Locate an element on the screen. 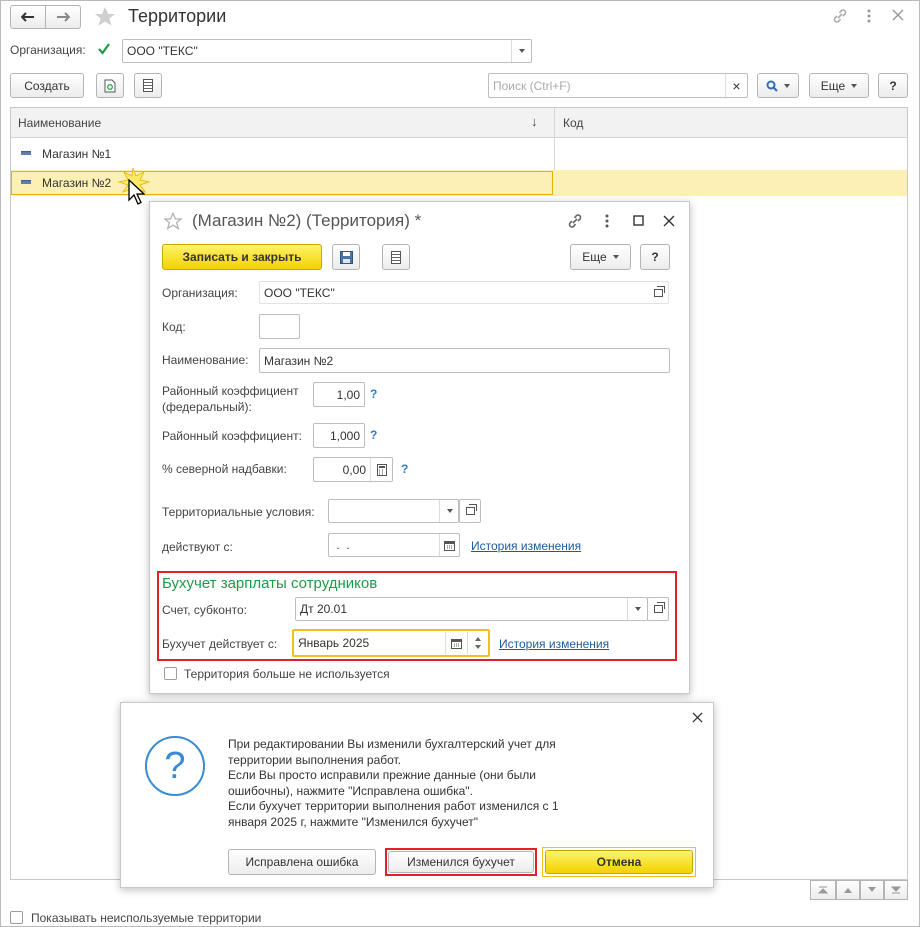  north-help-icon: ? is located at coordinates (404, 469).